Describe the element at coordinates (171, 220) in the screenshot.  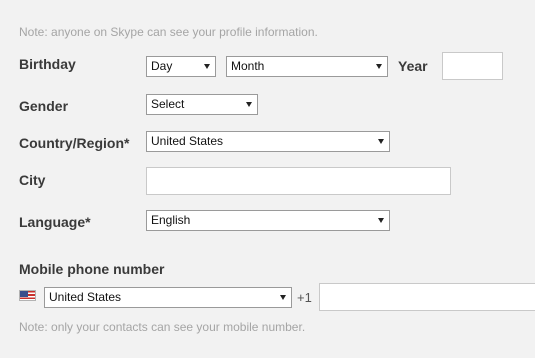
I see `language-value: English` at that location.